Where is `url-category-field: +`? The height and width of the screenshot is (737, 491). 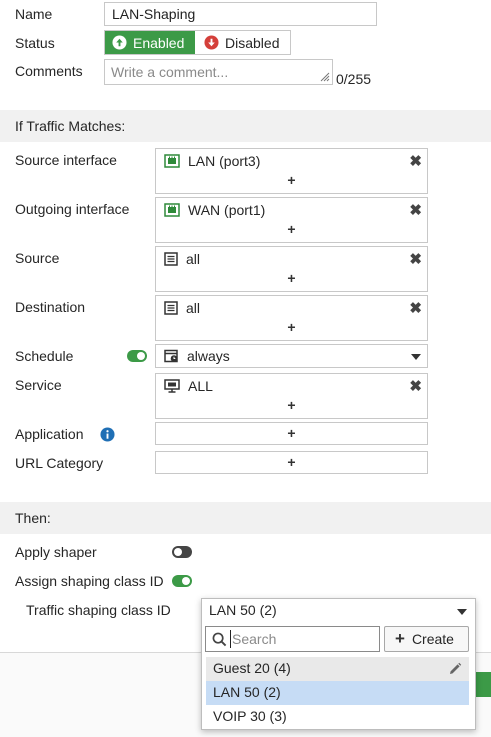 url-category-field: + is located at coordinates (291, 462).